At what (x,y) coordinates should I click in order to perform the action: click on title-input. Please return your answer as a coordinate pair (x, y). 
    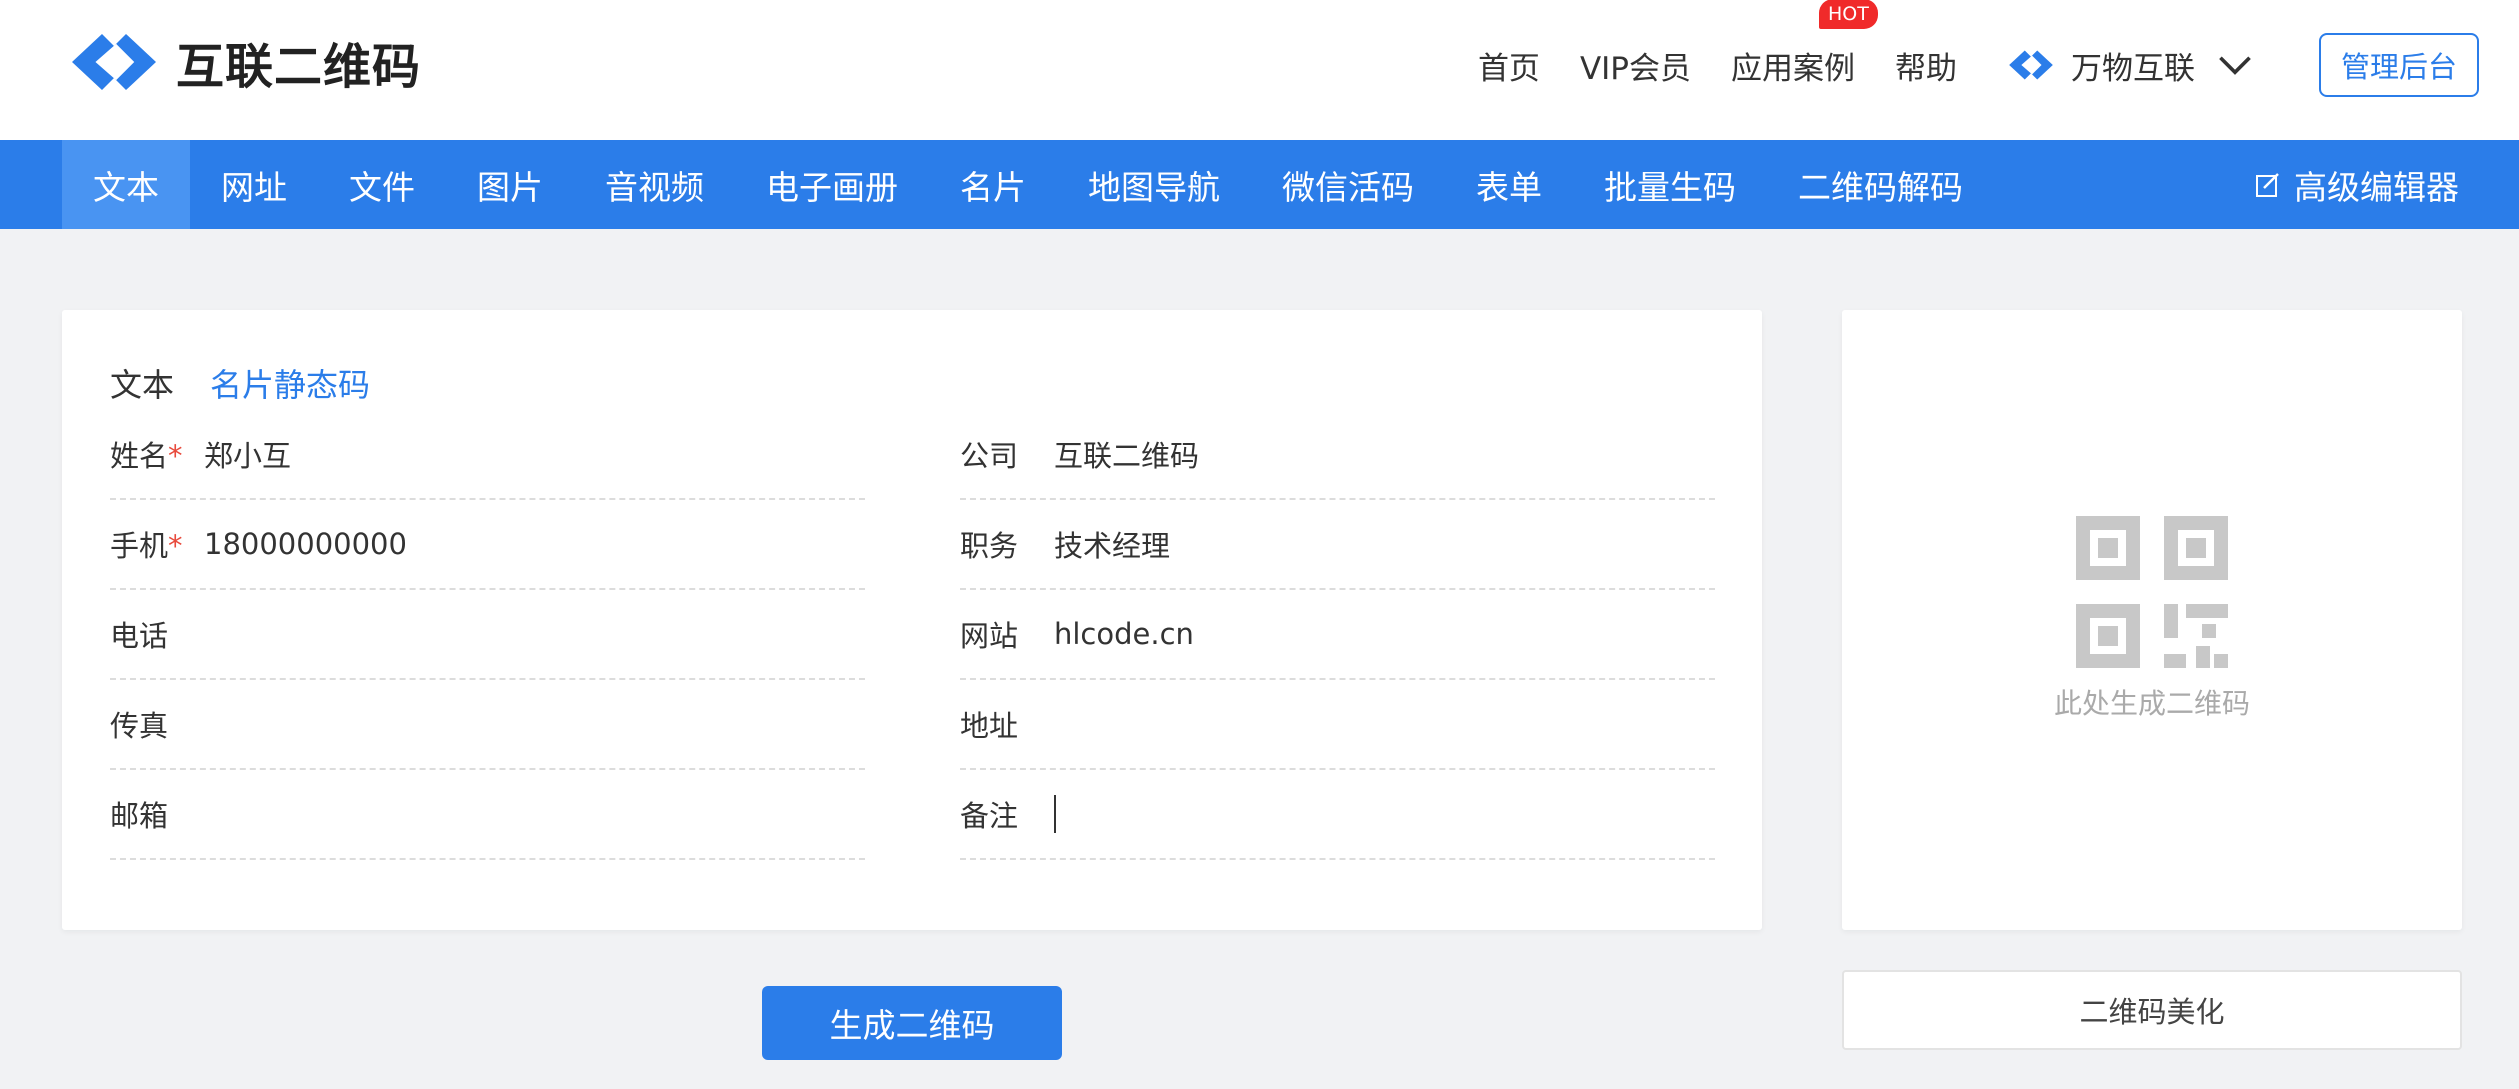
    Looking at the image, I should click on (1374, 544).